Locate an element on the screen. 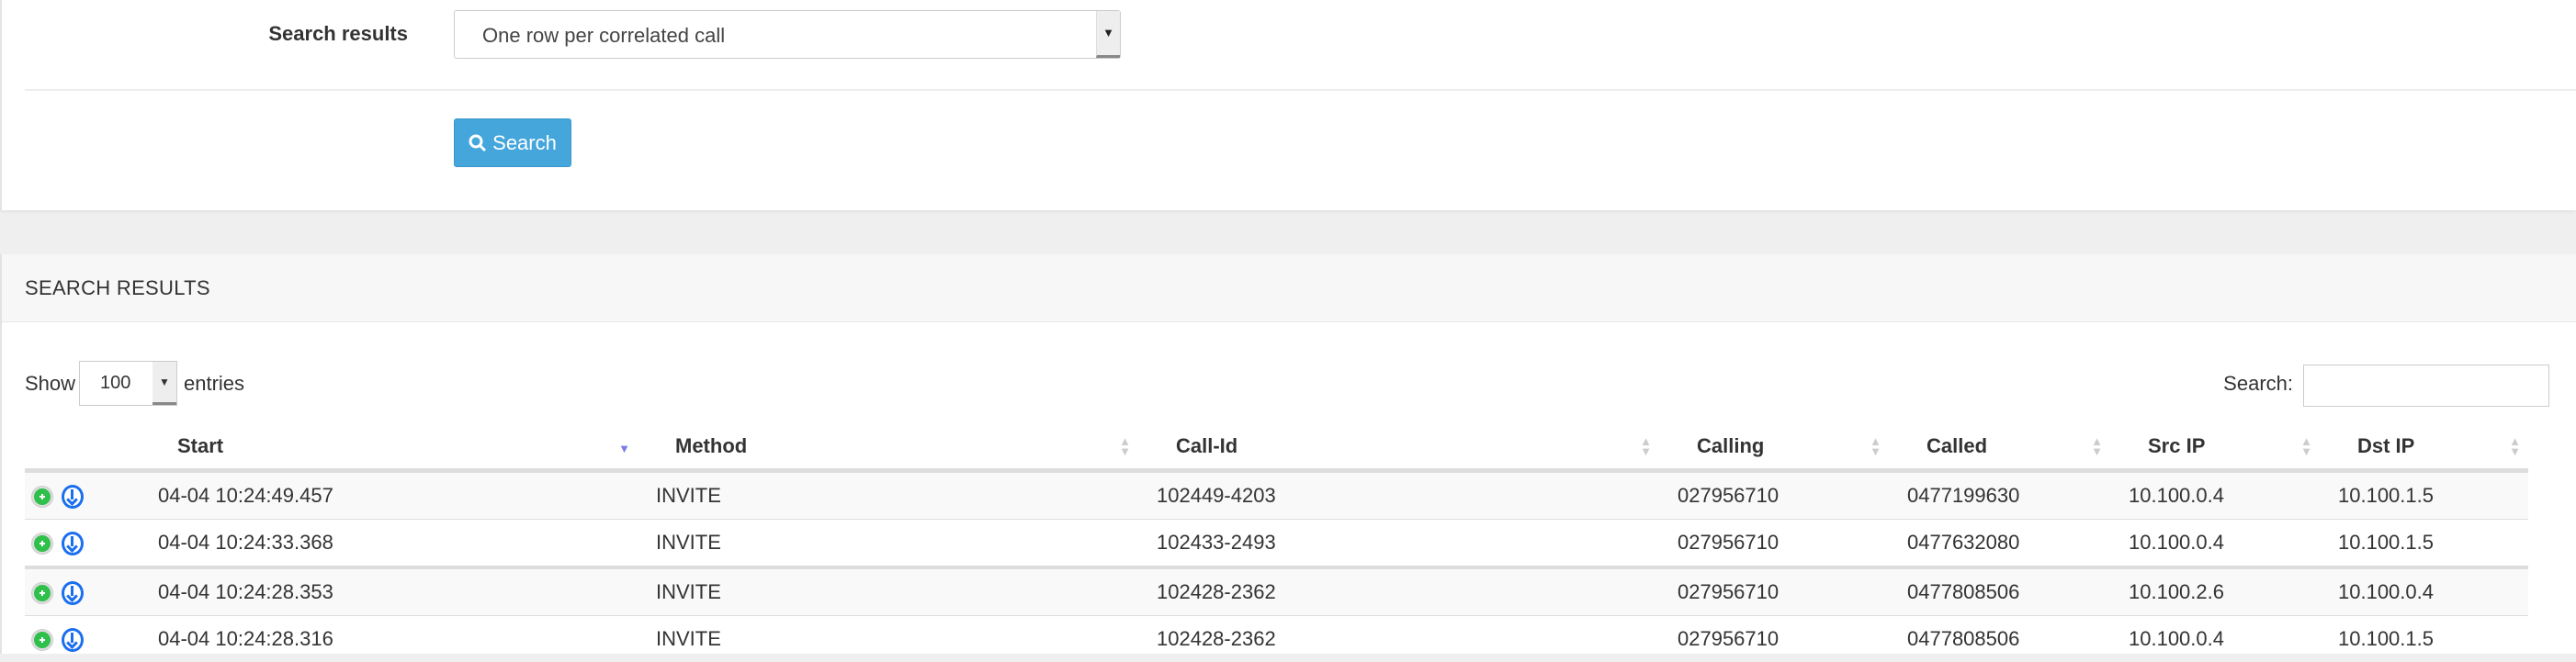  column-header-actions is located at coordinates (82, 447).